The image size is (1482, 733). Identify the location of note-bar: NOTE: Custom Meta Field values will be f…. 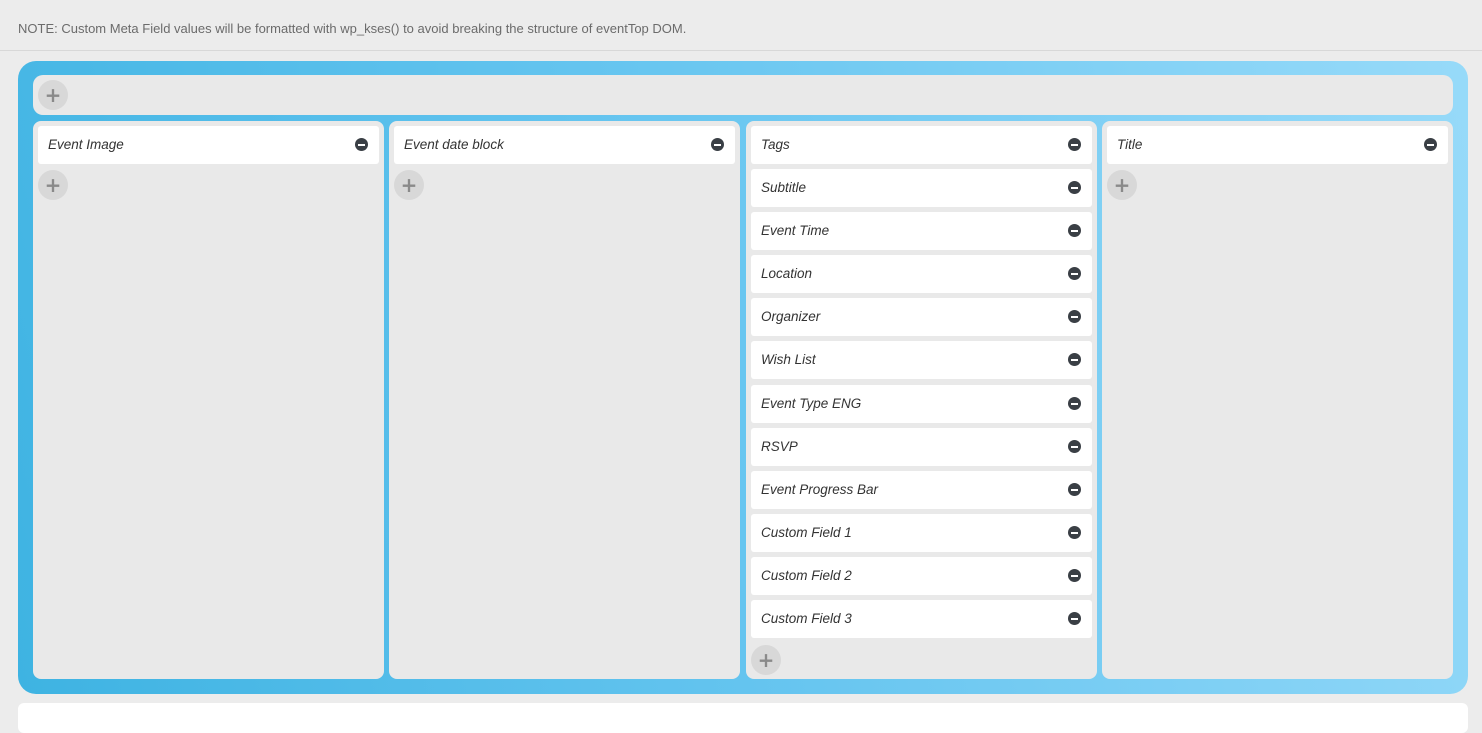
(741, 25).